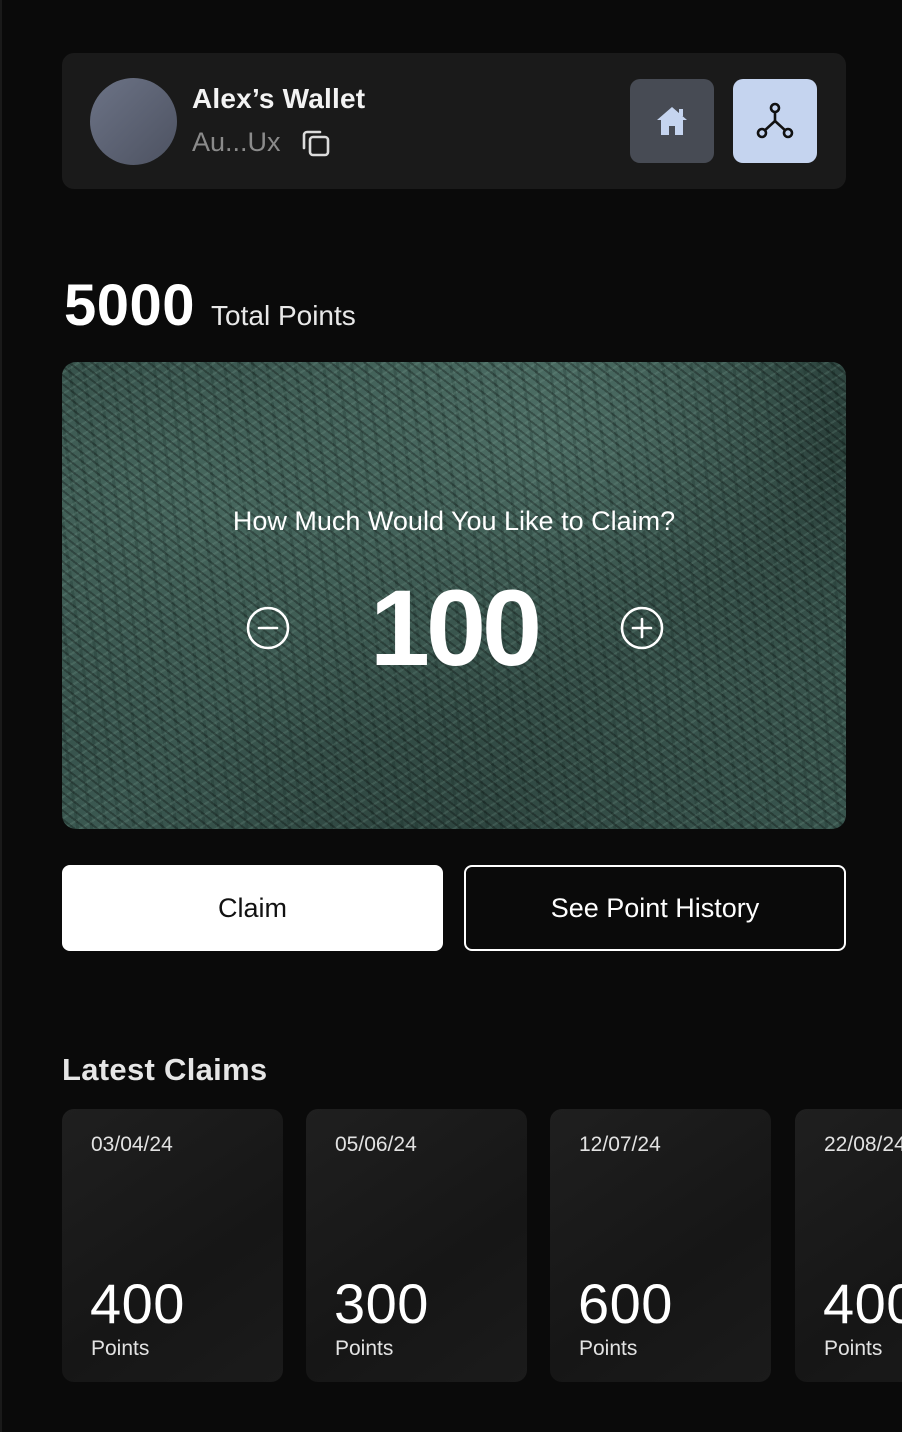  Describe the element at coordinates (416, 1245) in the screenshot. I see `claim-tile: 05/06/24 300 Points` at that location.